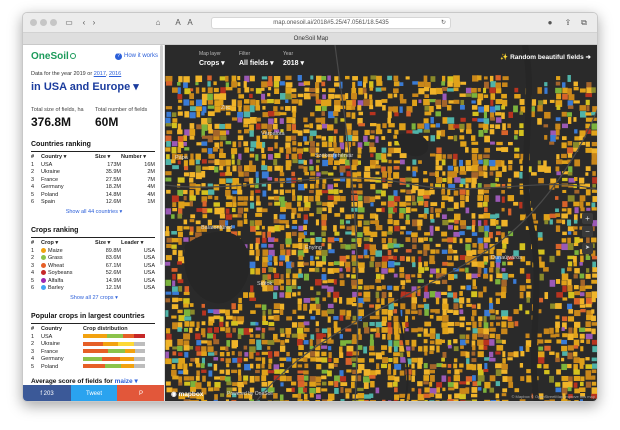 The image size is (620, 430). What do you see at coordinates (43, 273) in the screenshot?
I see `crop-color-icon` at bounding box center [43, 273].